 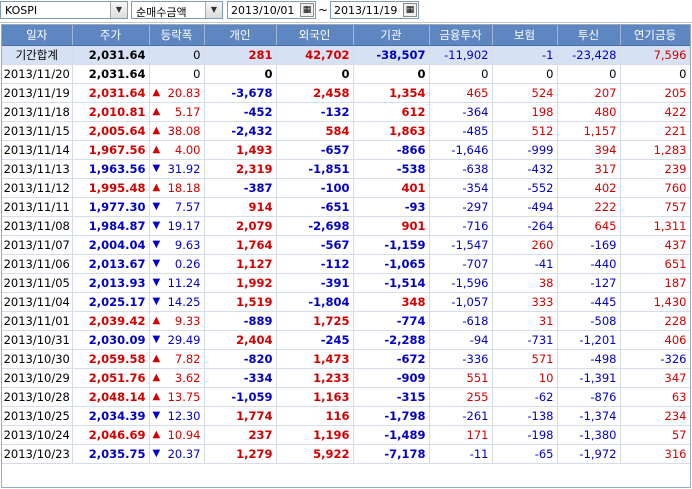 What do you see at coordinates (177, 245) in the screenshot?
I see `cell-change: ▼ 9.63` at bounding box center [177, 245].